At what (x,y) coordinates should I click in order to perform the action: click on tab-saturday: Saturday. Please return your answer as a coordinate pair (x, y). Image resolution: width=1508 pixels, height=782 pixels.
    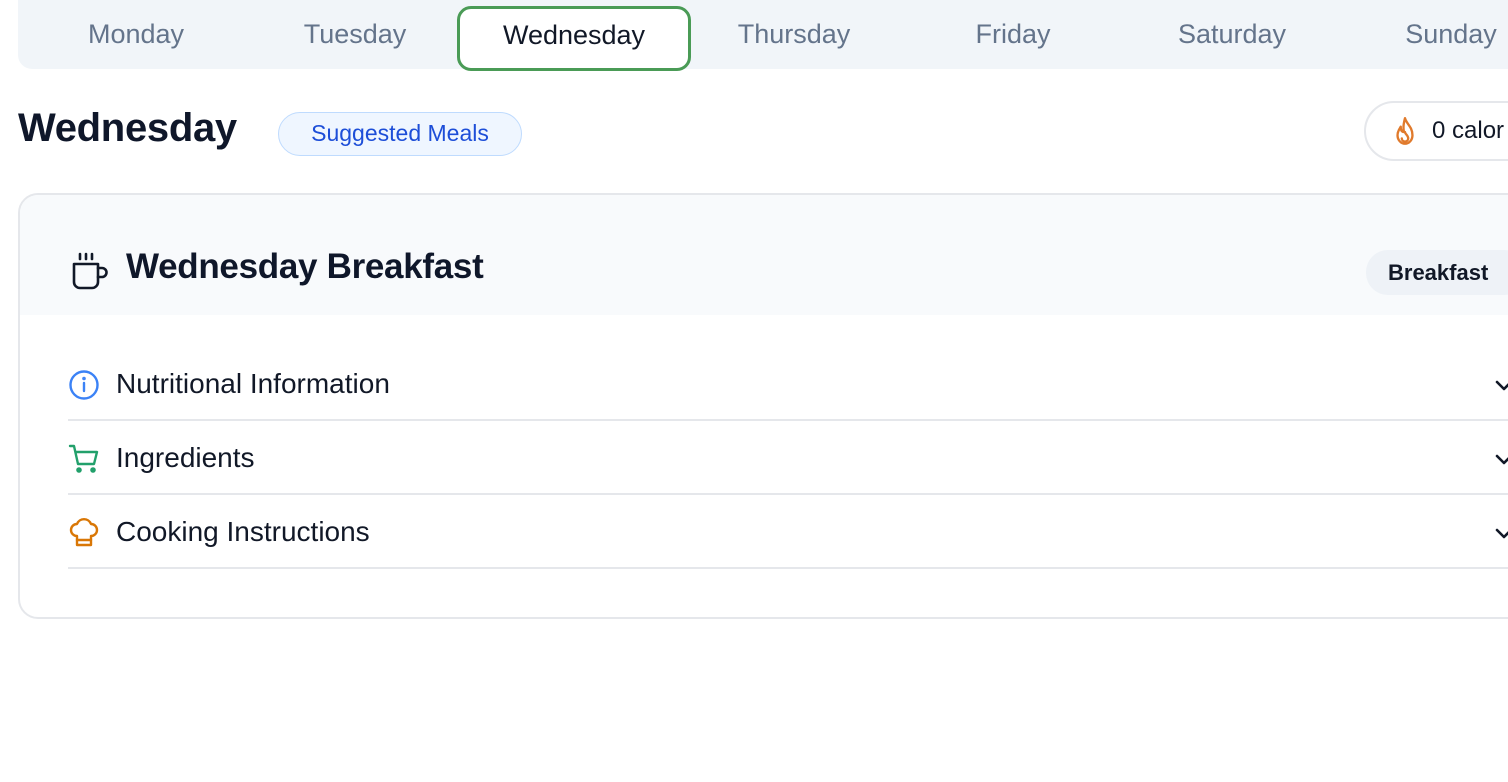
    Looking at the image, I should click on (1232, 38).